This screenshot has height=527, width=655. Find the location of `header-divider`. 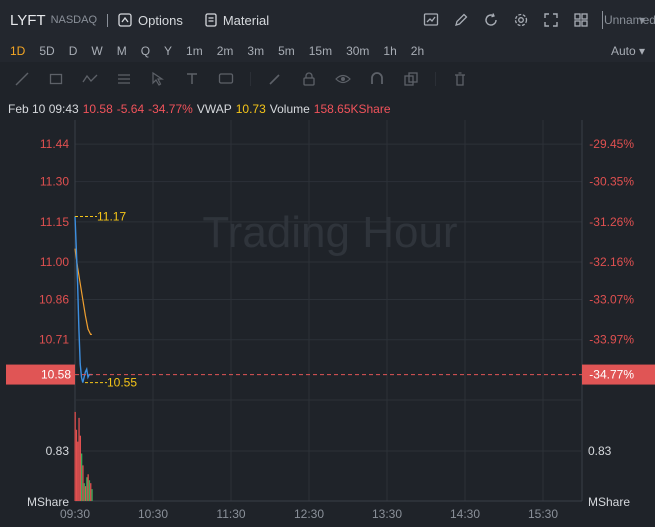

header-divider is located at coordinates (108, 20).